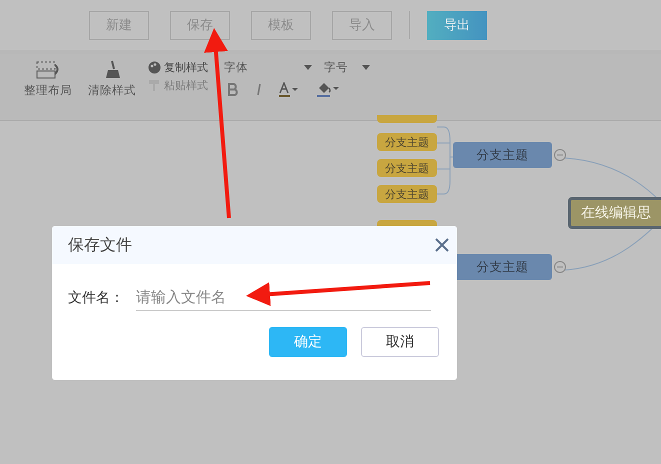 This screenshot has height=464, width=661. Describe the element at coordinates (233, 89) in the screenshot. I see `bold-icon` at that location.